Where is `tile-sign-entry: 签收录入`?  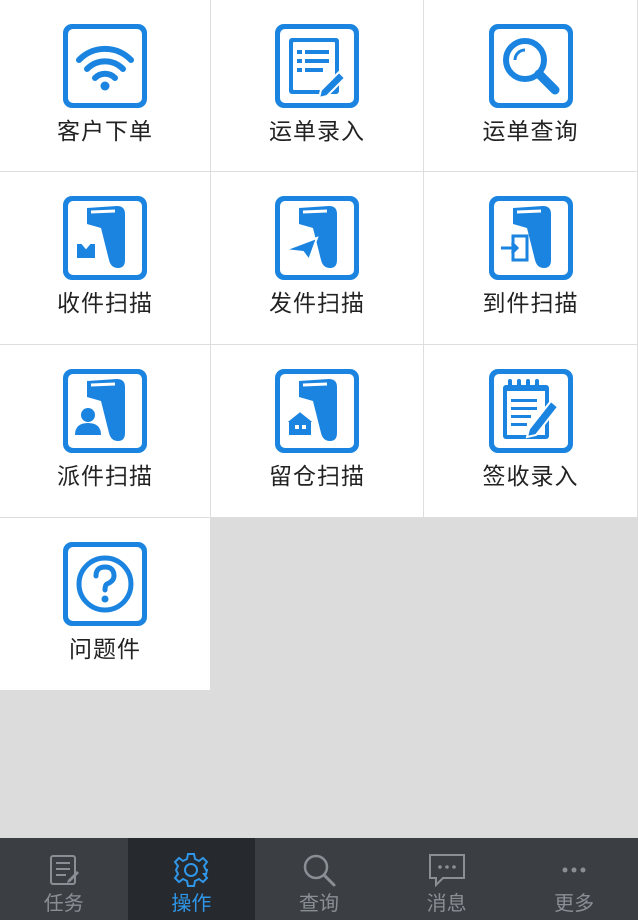
tile-sign-entry: 签收录入 is located at coordinates (531, 431).